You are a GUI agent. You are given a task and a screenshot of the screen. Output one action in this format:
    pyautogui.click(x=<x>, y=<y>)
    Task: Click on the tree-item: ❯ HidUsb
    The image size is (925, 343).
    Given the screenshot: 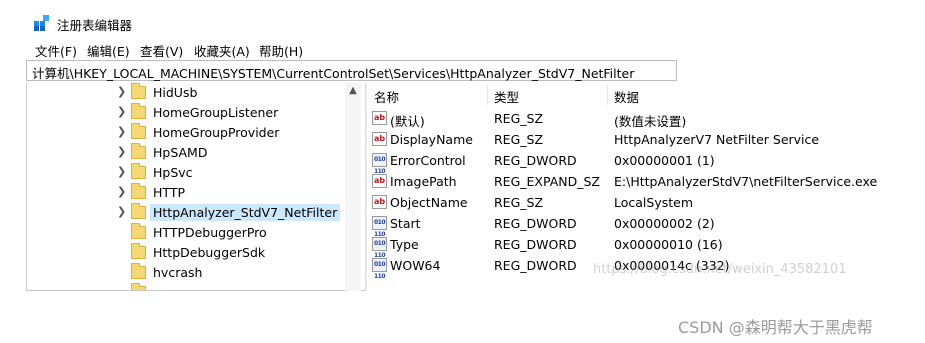 What is the action you would take?
    pyautogui.click(x=186, y=93)
    